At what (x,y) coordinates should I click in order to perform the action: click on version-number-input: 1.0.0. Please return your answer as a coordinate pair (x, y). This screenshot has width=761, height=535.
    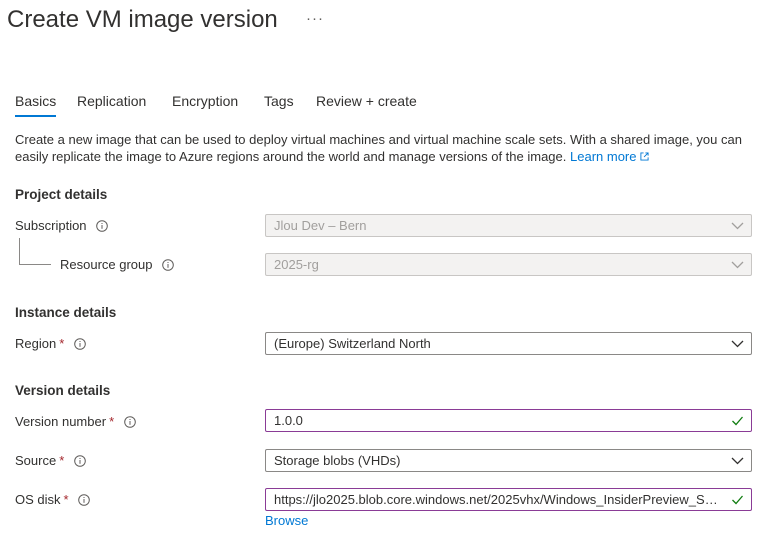
    Looking at the image, I should click on (508, 420).